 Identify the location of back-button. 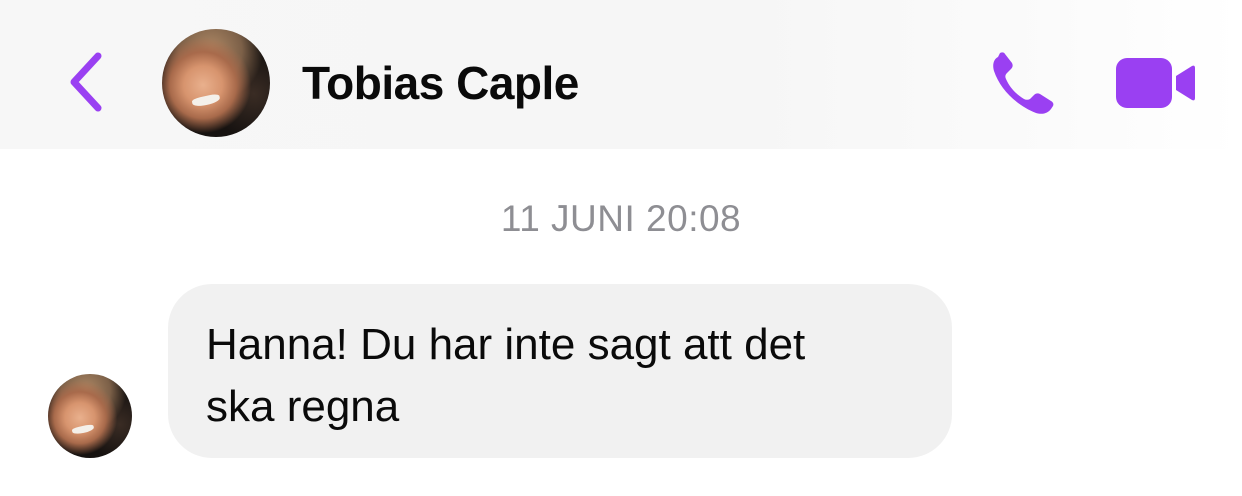
(87, 82).